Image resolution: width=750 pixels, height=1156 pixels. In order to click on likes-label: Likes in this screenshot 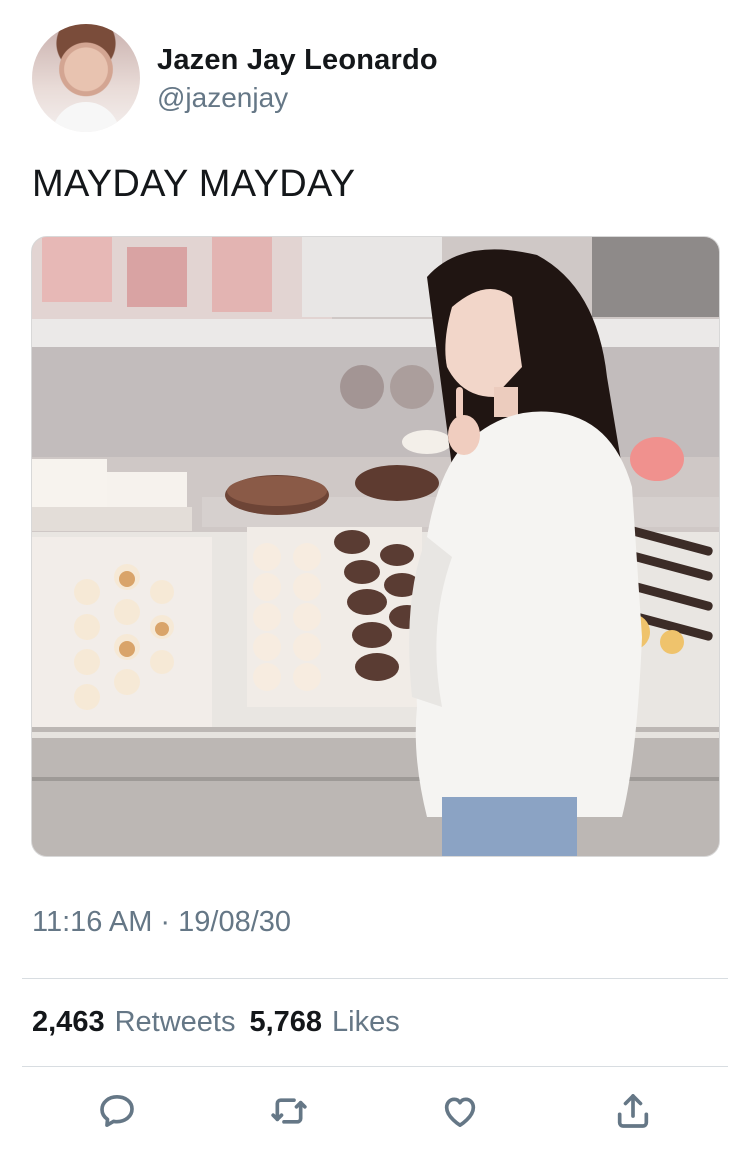, I will do `click(366, 1022)`.